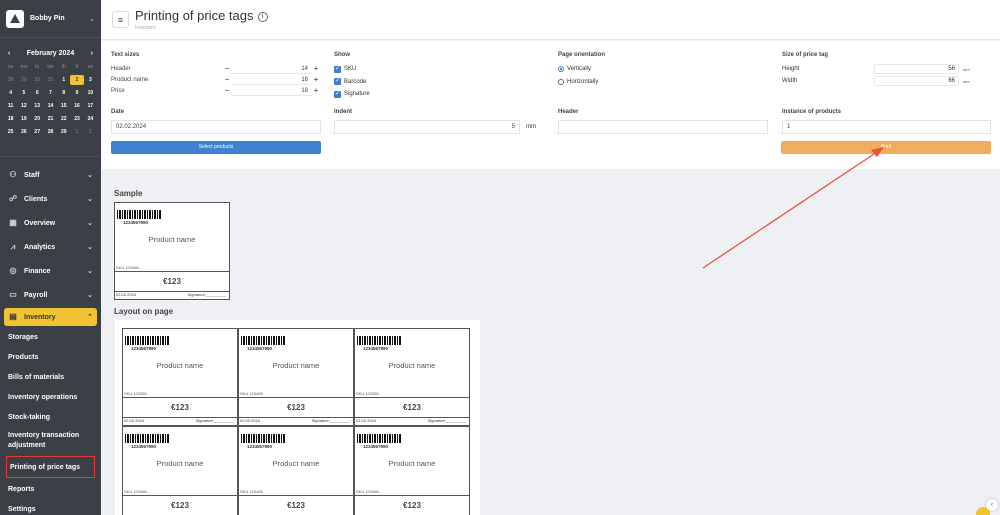 The width and height of the screenshot is (1000, 515). I want to click on barcode-number: 1234567890, so click(260, 446).